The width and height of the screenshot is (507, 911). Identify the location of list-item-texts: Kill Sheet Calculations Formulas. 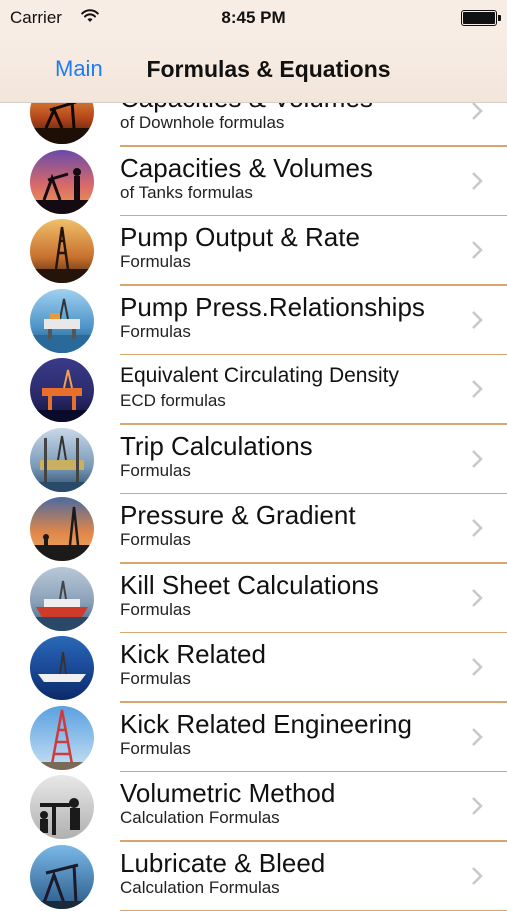
(283, 595).